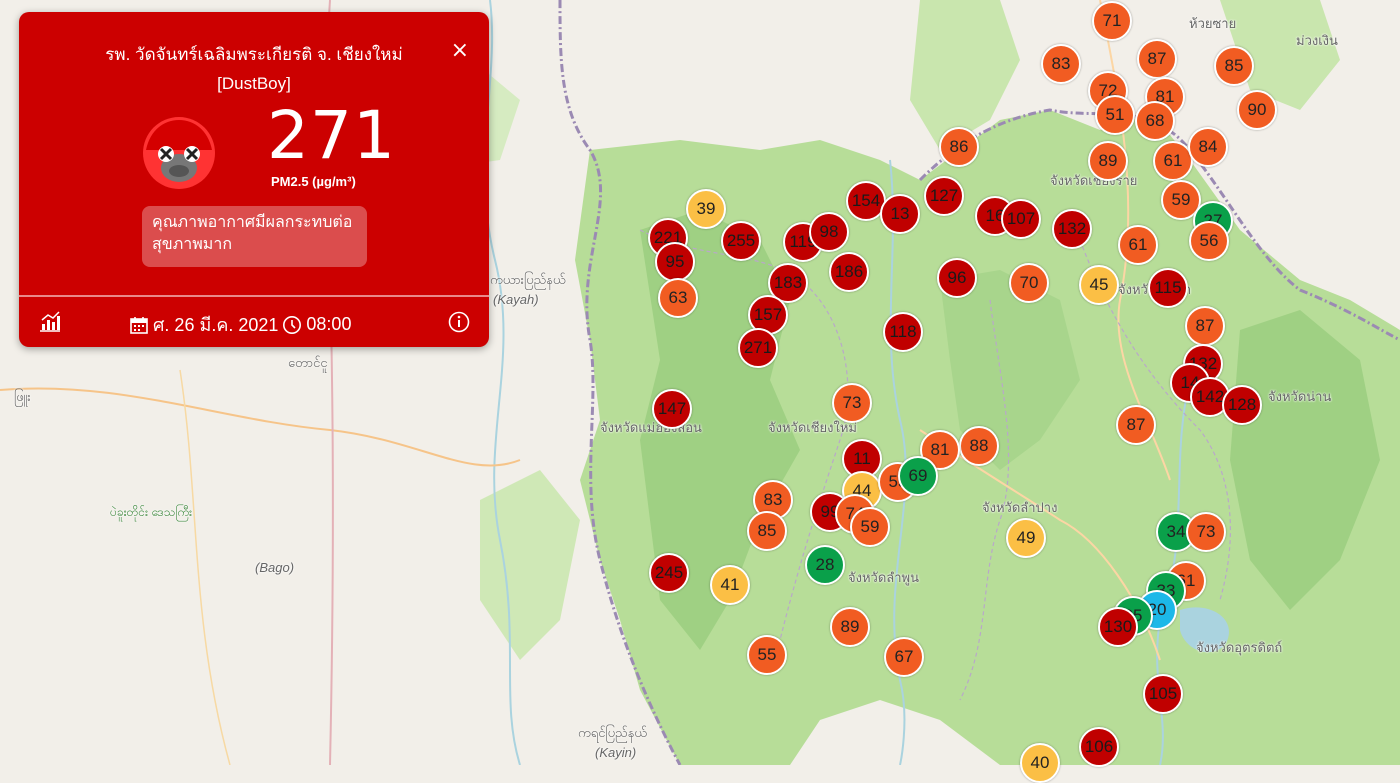 The width and height of the screenshot is (1400, 783). I want to click on dustboy-face-icon, so click(179, 153).